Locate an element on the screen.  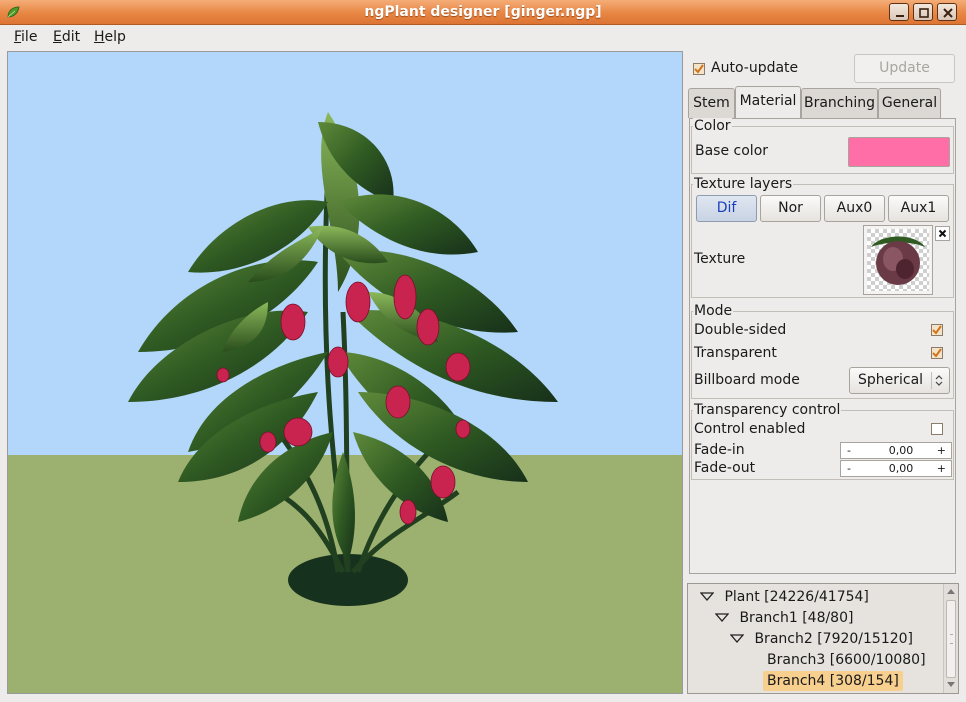
tree-node-label: Plant [24226/41754] is located at coordinates (796, 597).